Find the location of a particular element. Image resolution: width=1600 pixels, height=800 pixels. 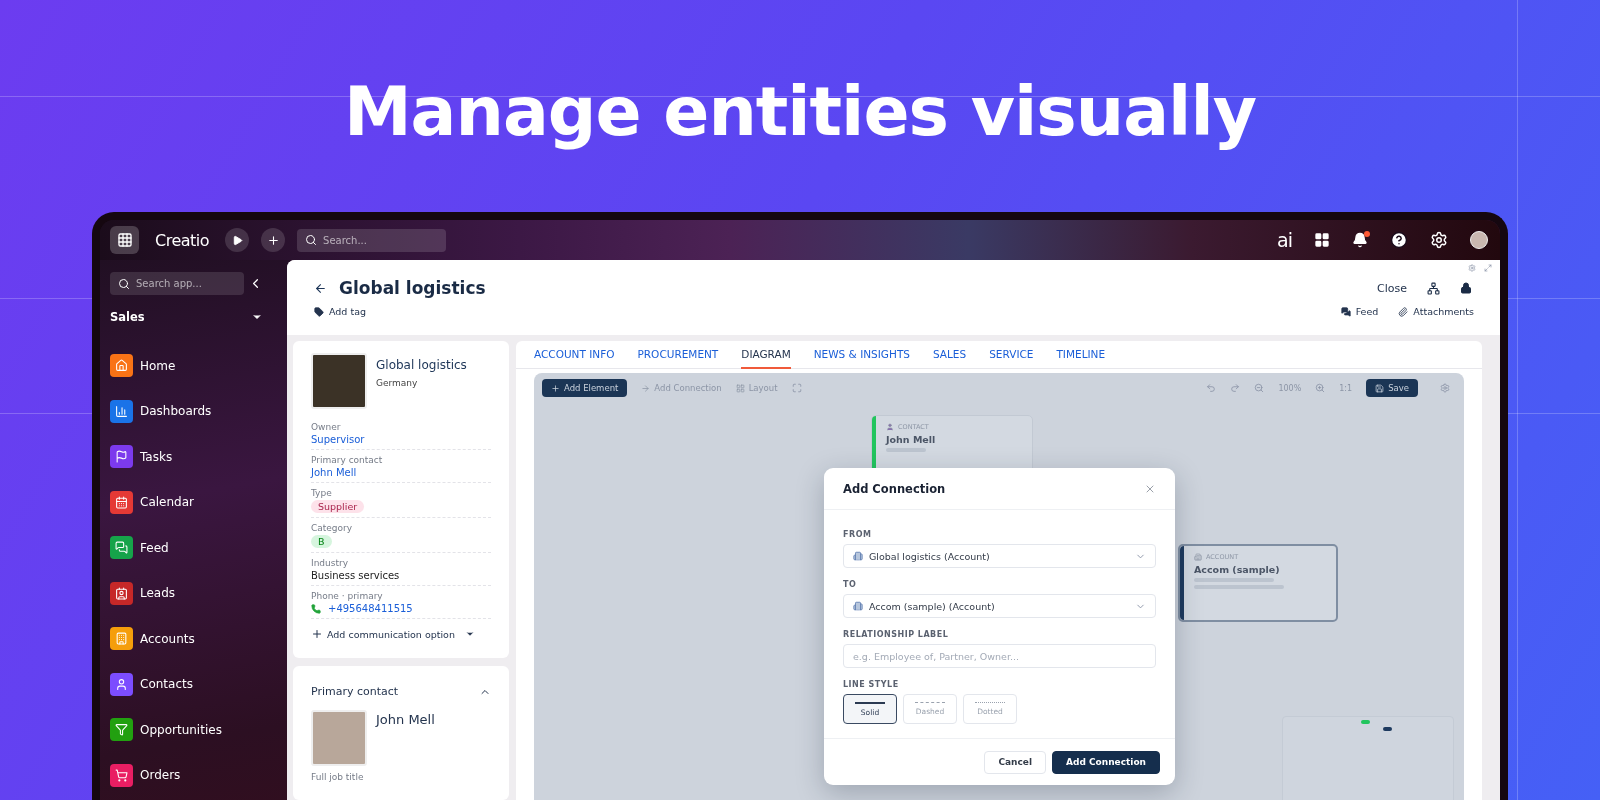

select-field: Accom (sample) (Account) is located at coordinates (999, 606).